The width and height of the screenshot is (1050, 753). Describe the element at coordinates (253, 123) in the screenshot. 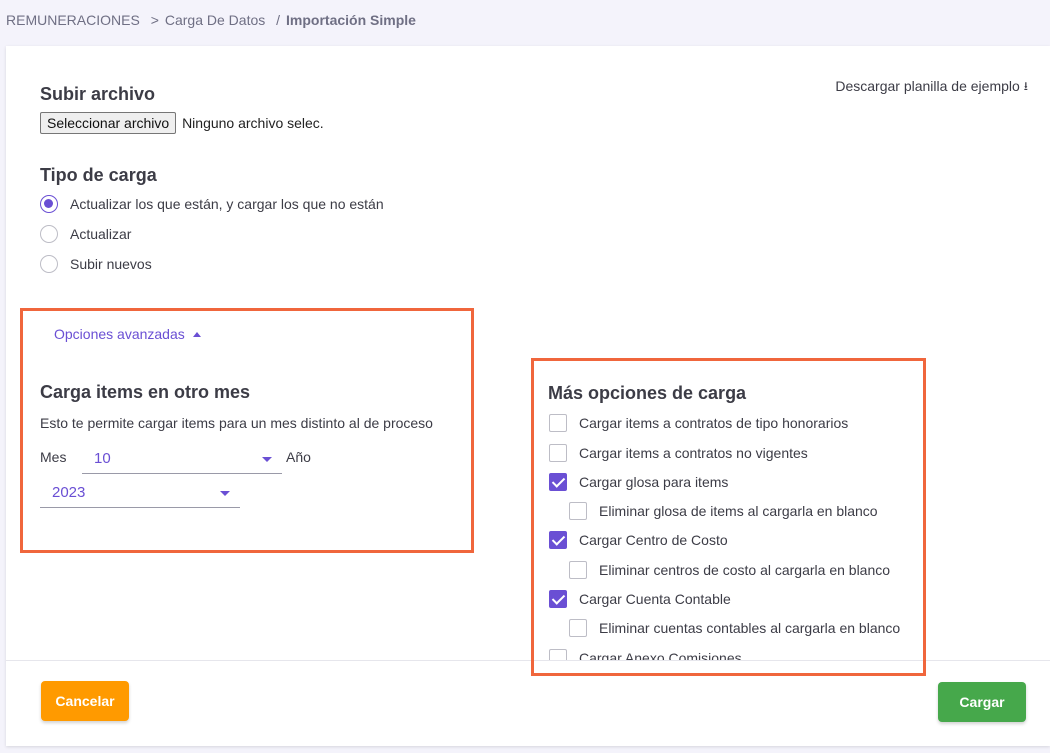

I see `file-status: Ninguno archivo selec.` at that location.